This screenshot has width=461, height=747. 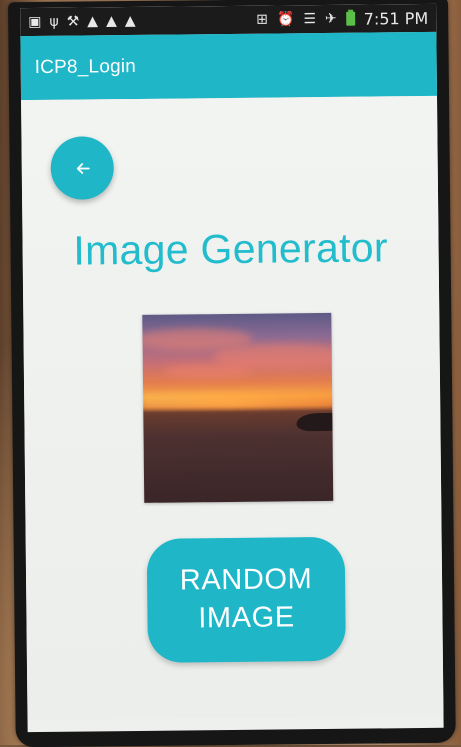 What do you see at coordinates (82, 21) in the screenshot?
I see `notification-icons: ▣ ψ ⚒ ▲ ▲ ▲` at bounding box center [82, 21].